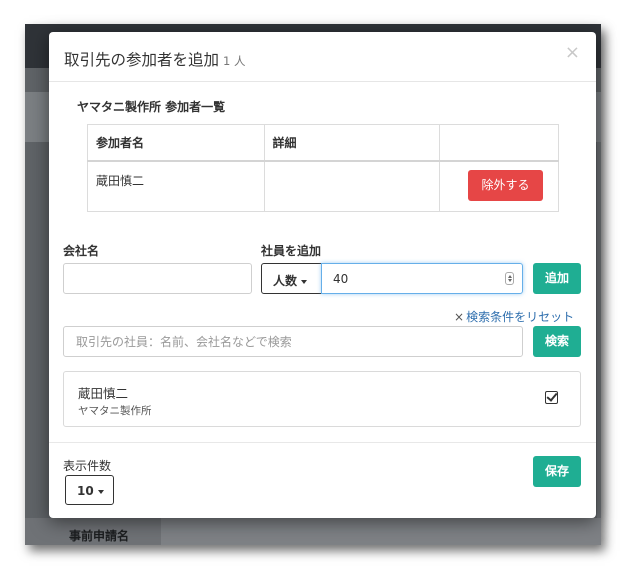 This screenshot has height=567, width=626. What do you see at coordinates (99, 536) in the screenshot?
I see `background-row-label: 事前申請名` at bounding box center [99, 536].